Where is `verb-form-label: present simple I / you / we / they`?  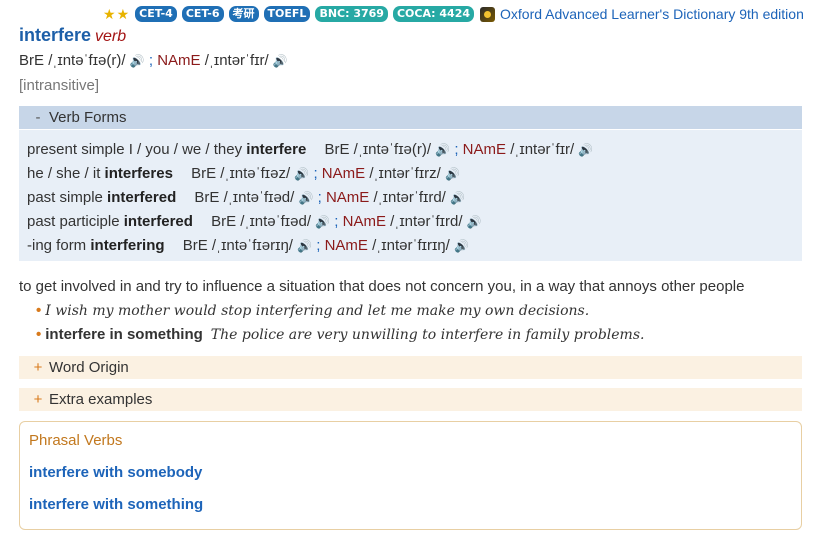
verb-form-label: present simple I / you / we / they is located at coordinates (135, 149).